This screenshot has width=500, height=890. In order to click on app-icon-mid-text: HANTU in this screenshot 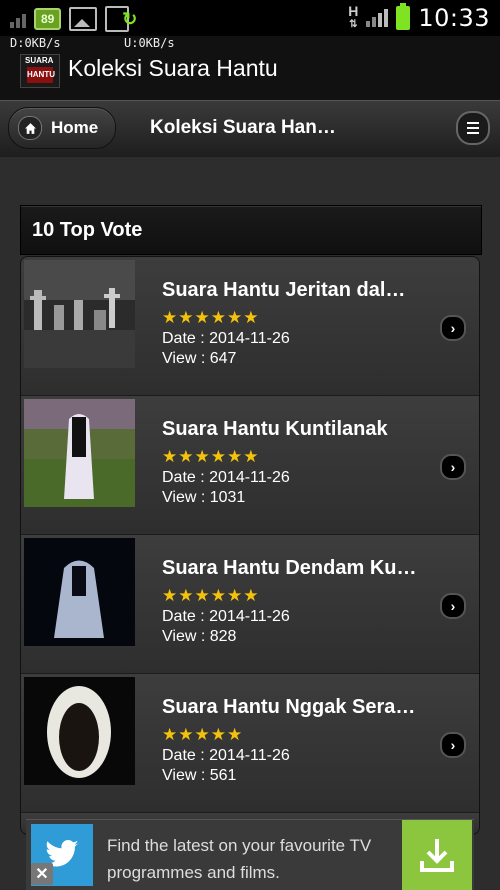, I will do `click(41, 75)`.